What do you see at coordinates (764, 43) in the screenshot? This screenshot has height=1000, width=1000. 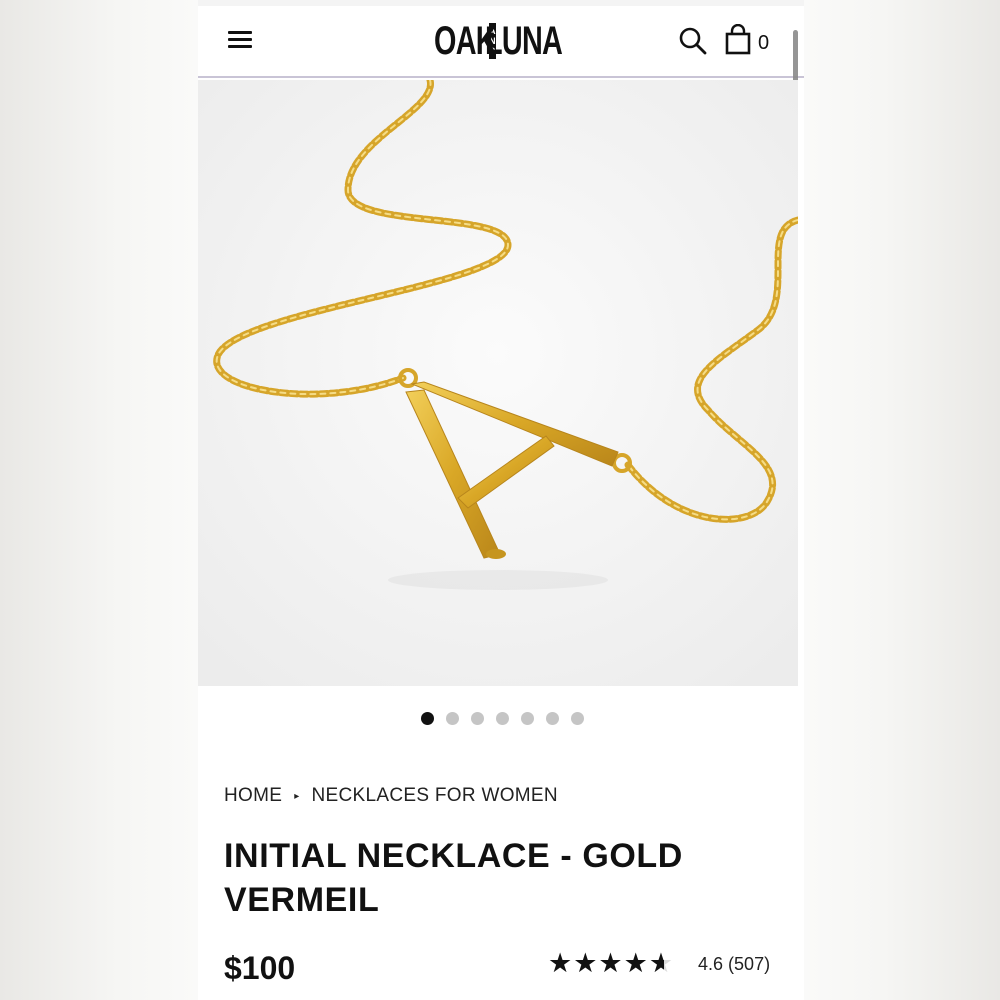 I see `cart-count: 0` at bounding box center [764, 43].